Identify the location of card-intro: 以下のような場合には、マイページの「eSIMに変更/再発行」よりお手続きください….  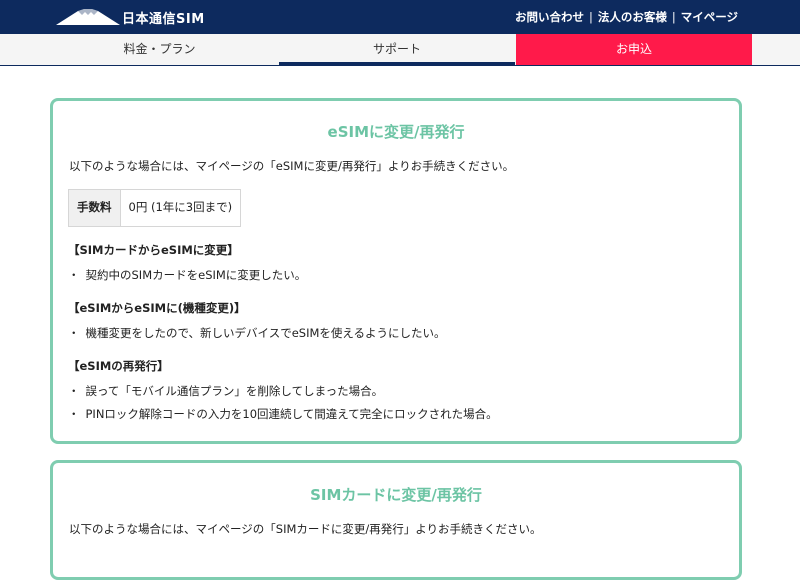
(292, 166).